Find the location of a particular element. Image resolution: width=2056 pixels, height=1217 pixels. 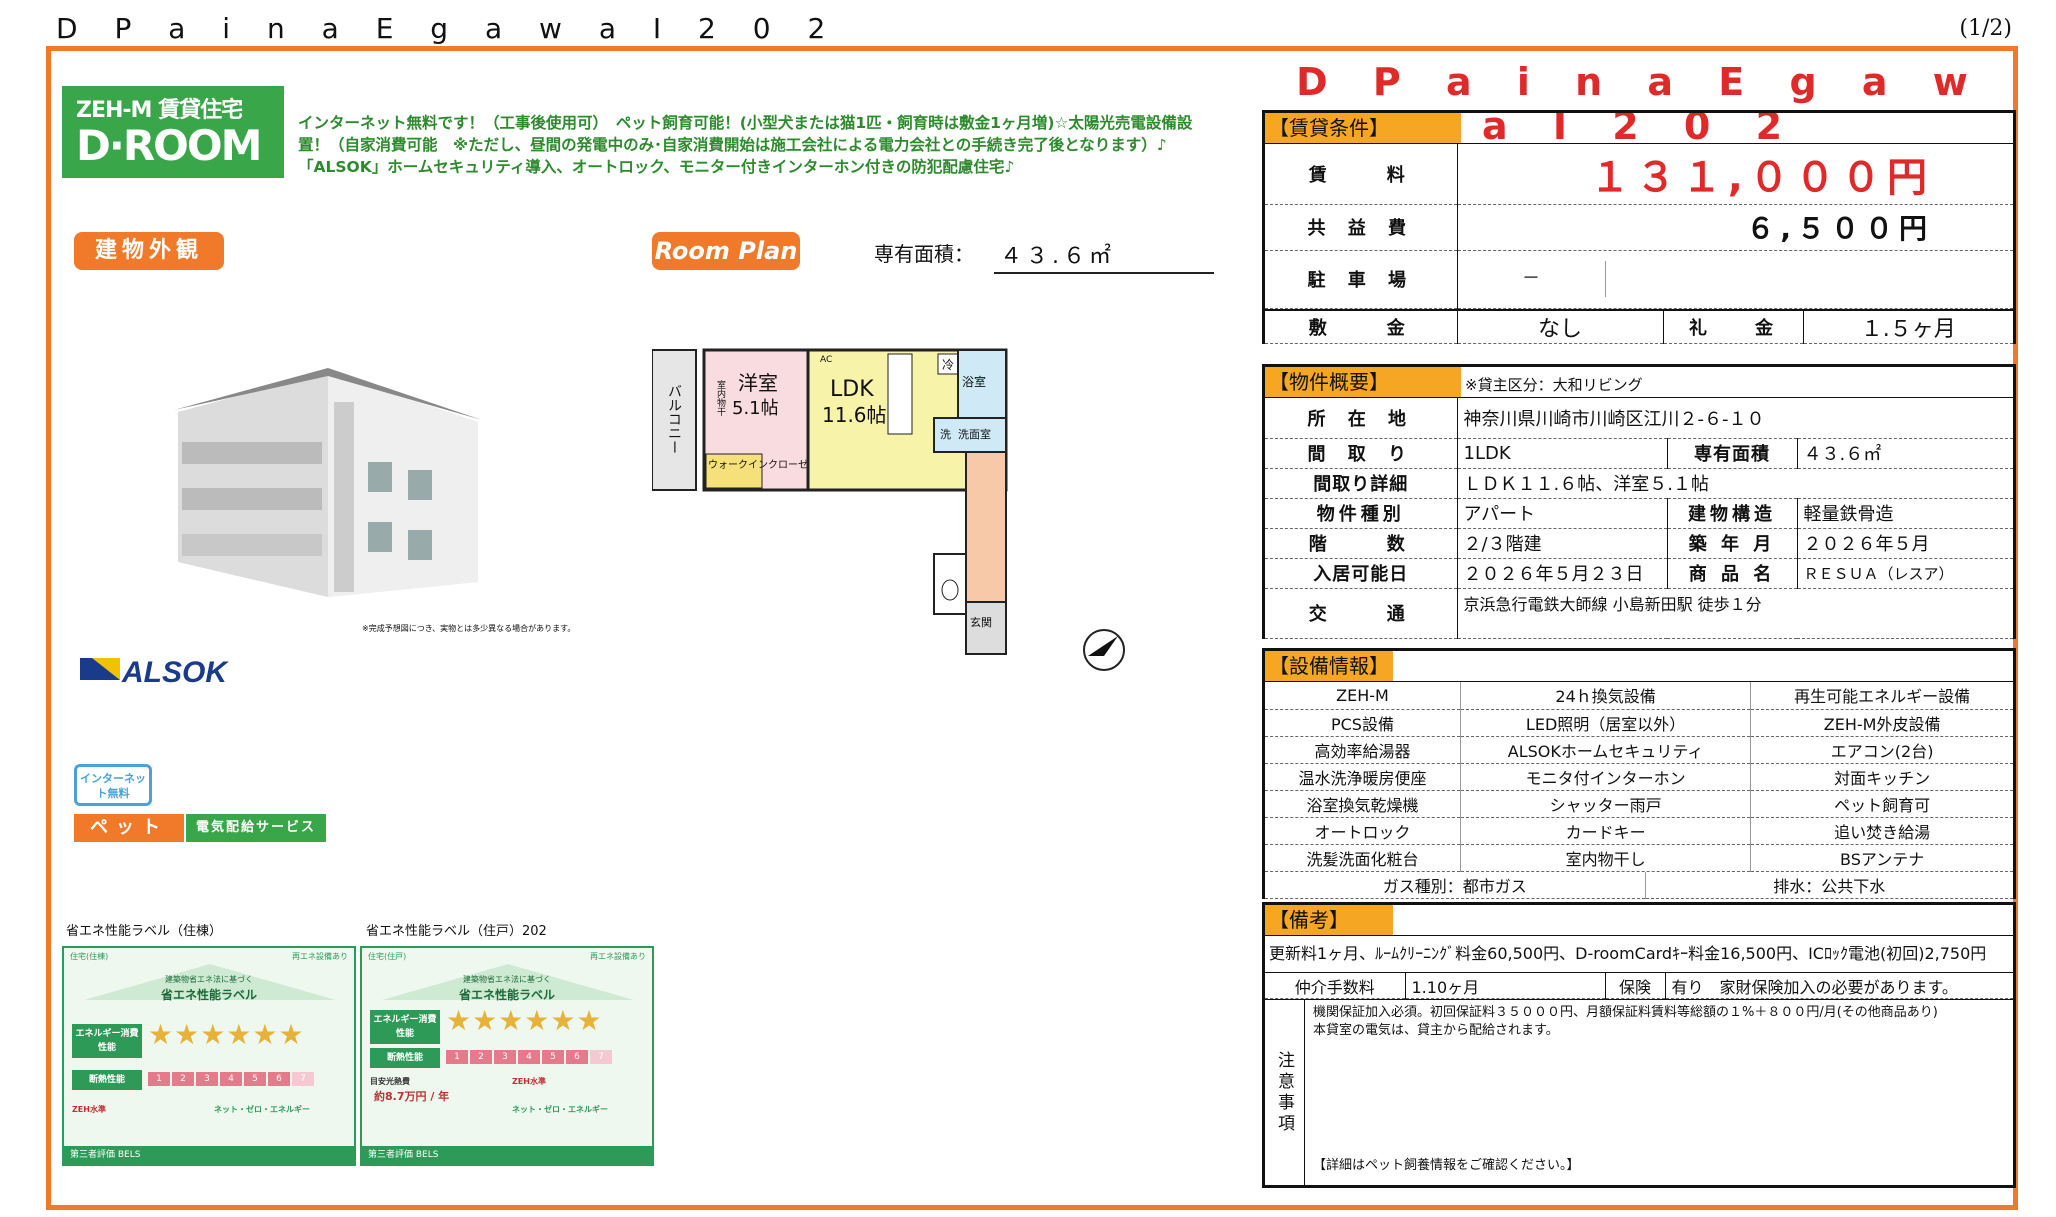

type-value: アパート is located at coordinates (1562, 513).